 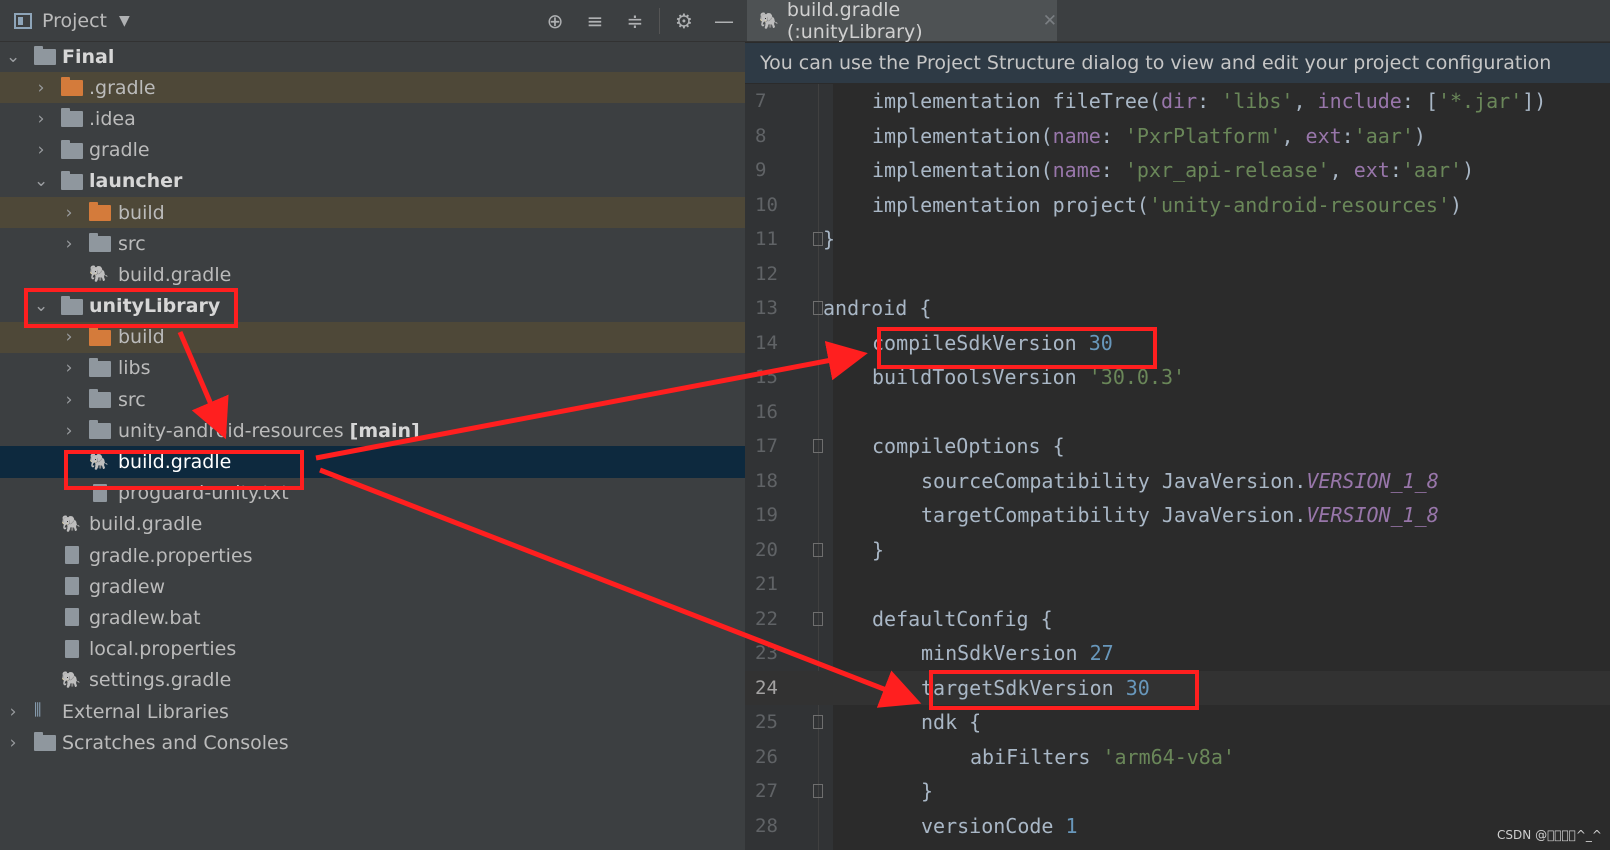 I want to click on watermark: CSDN @    ^_^, so click(x=1549, y=835).